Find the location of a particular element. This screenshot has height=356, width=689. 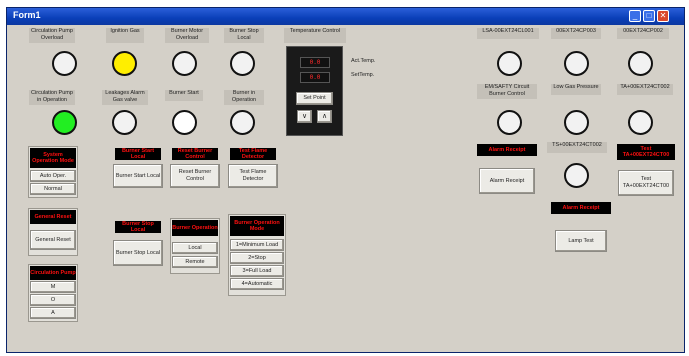

set-temp-label: SetTemp. is located at coordinates (363, 75).